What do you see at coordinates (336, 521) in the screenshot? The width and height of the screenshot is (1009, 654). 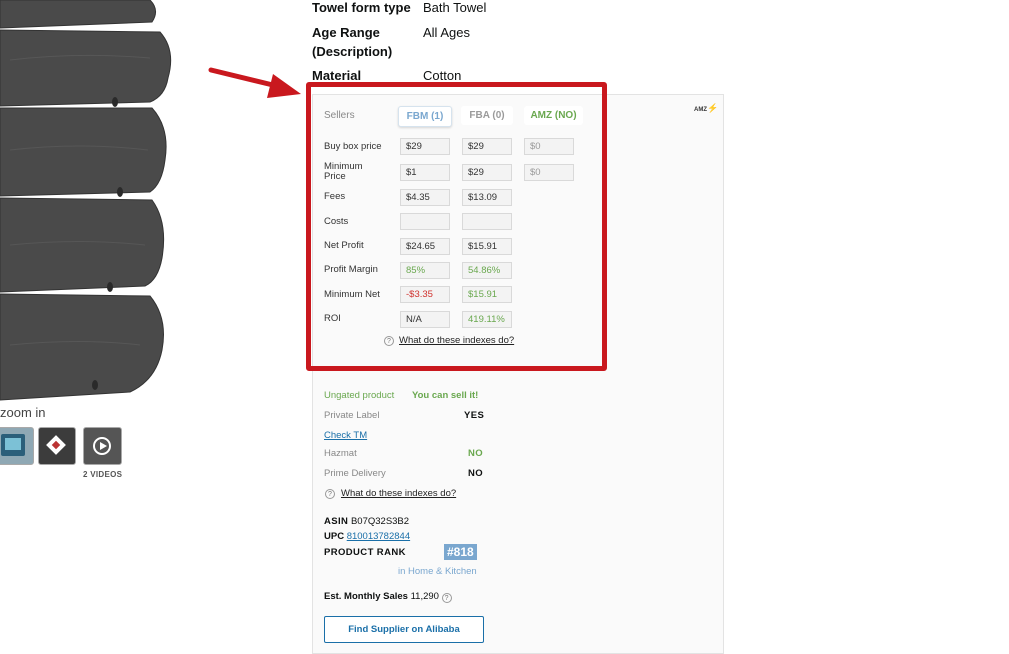 I see `asin-label: ASIN` at bounding box center [336, 521].